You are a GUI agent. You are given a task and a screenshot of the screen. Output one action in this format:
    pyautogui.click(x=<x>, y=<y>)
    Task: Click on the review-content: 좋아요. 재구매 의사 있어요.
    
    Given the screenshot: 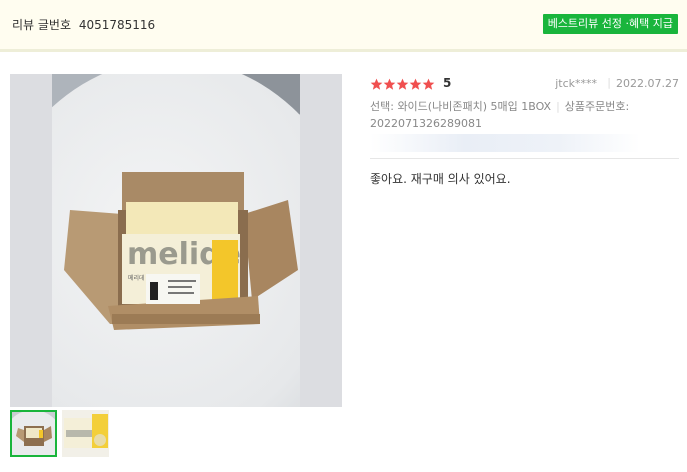 What is the action you would take?
    pyautogui.click(x=440, y=179)
    